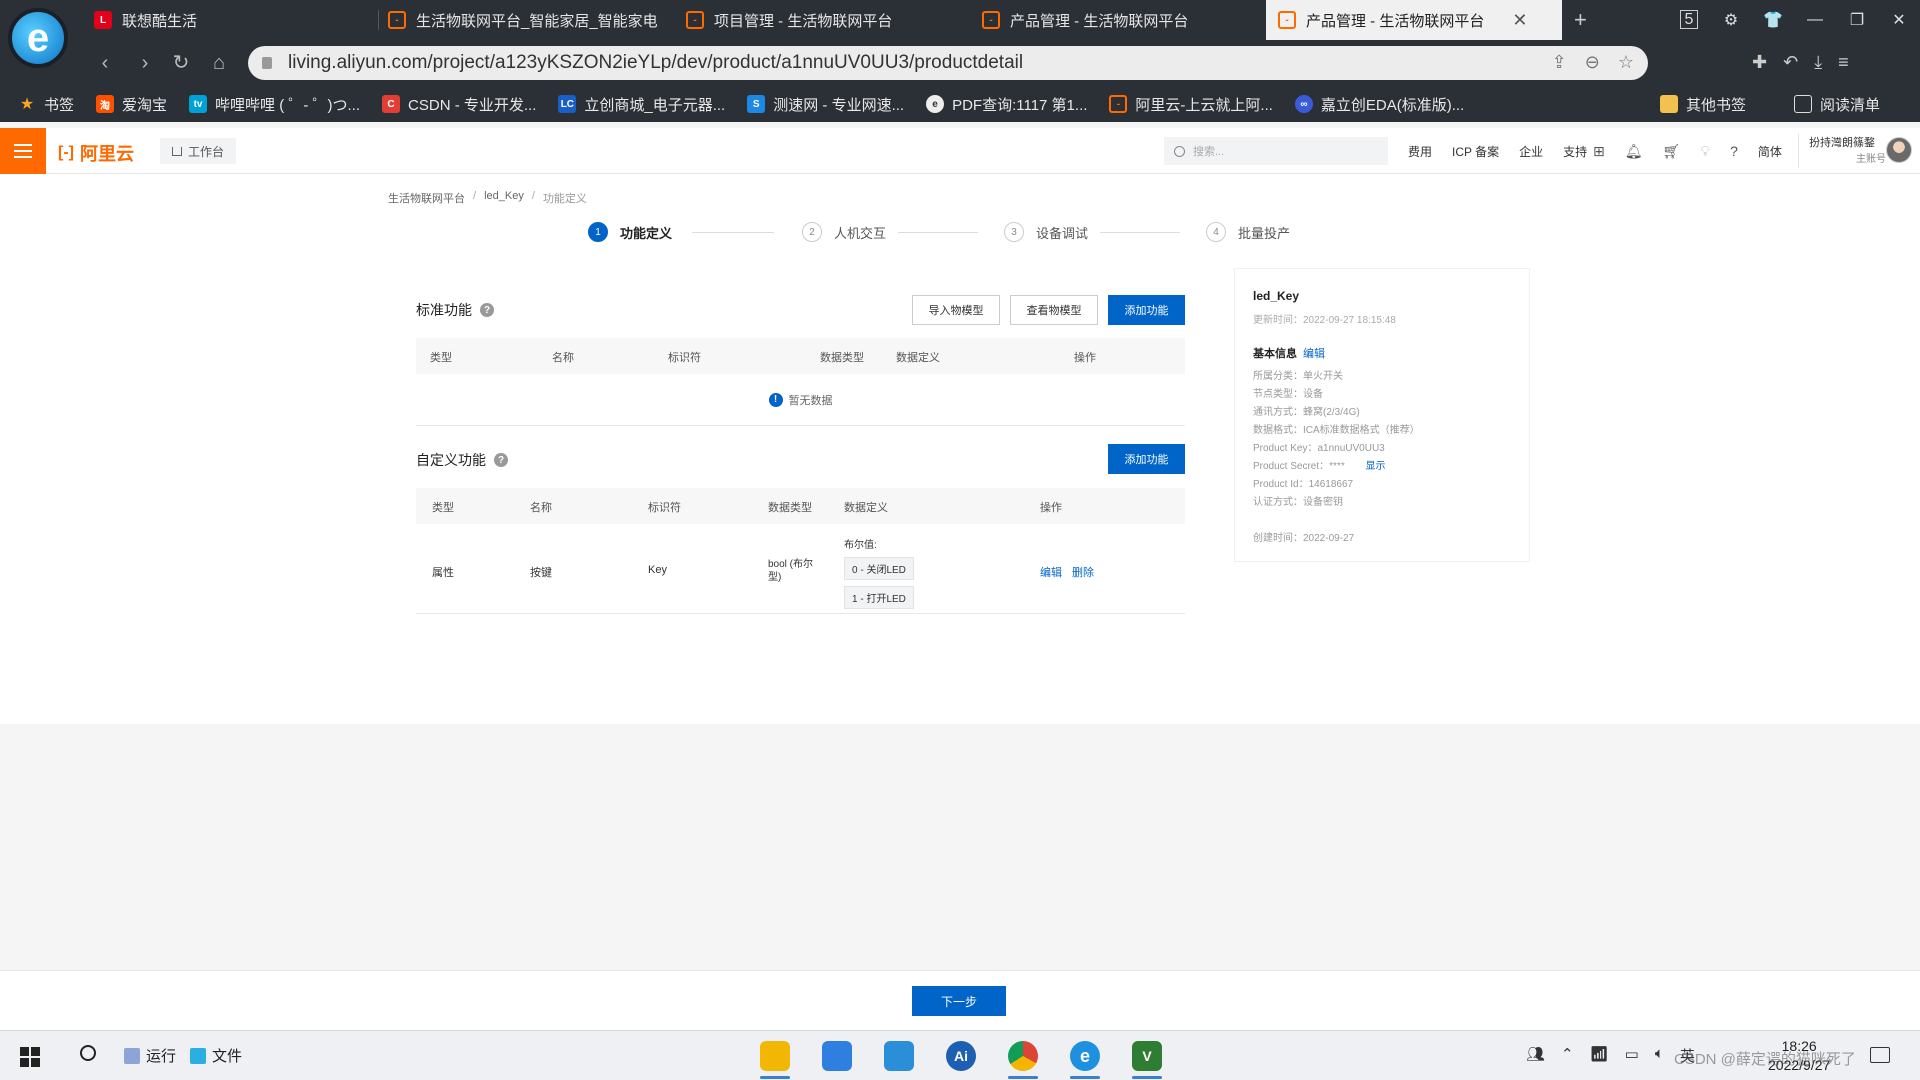  What do you see at coordinates (1592, 62) in the screenshot?
I see `zoom-icon: ⊖` at bounding box center [1592, 62].